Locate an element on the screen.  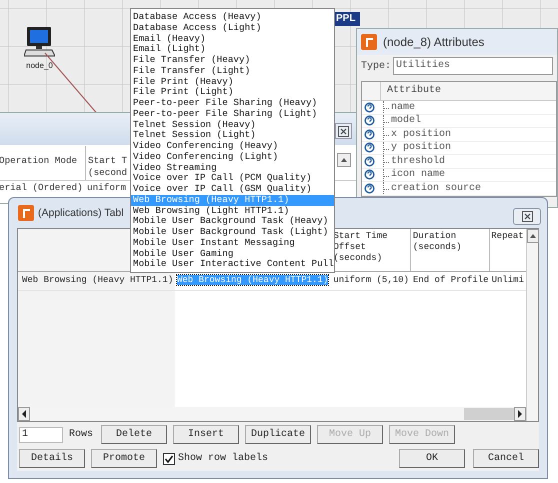
attribute-name: creation source is located at coordinates (436, 188).